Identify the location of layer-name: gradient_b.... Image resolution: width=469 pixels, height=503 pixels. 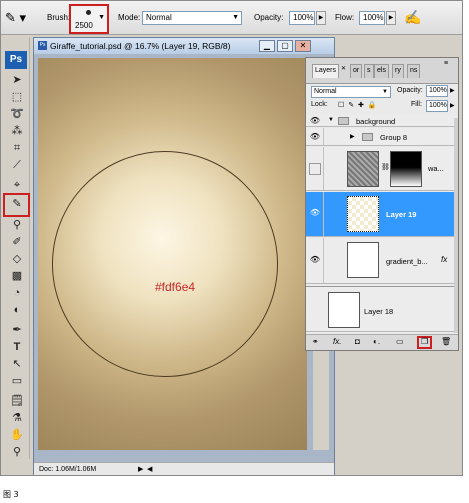
(407, 261).